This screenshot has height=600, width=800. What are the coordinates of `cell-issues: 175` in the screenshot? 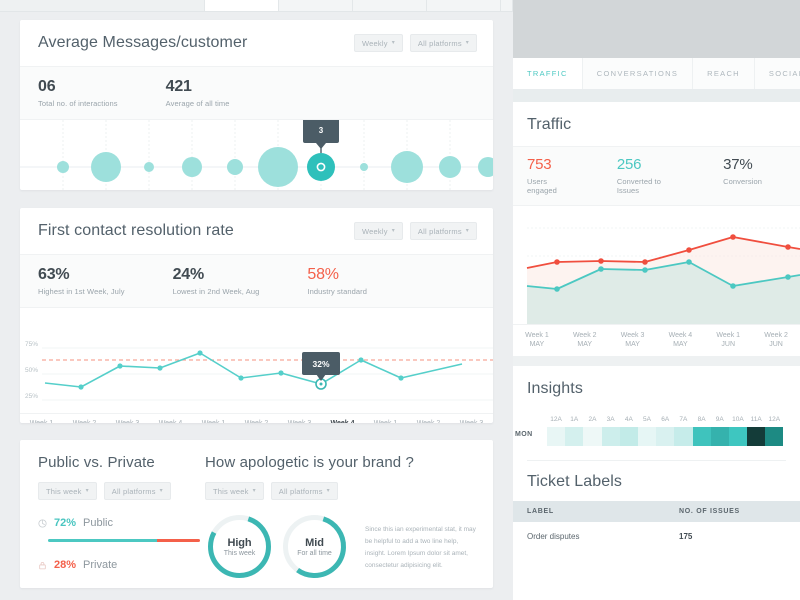 It's located at (686, 536).